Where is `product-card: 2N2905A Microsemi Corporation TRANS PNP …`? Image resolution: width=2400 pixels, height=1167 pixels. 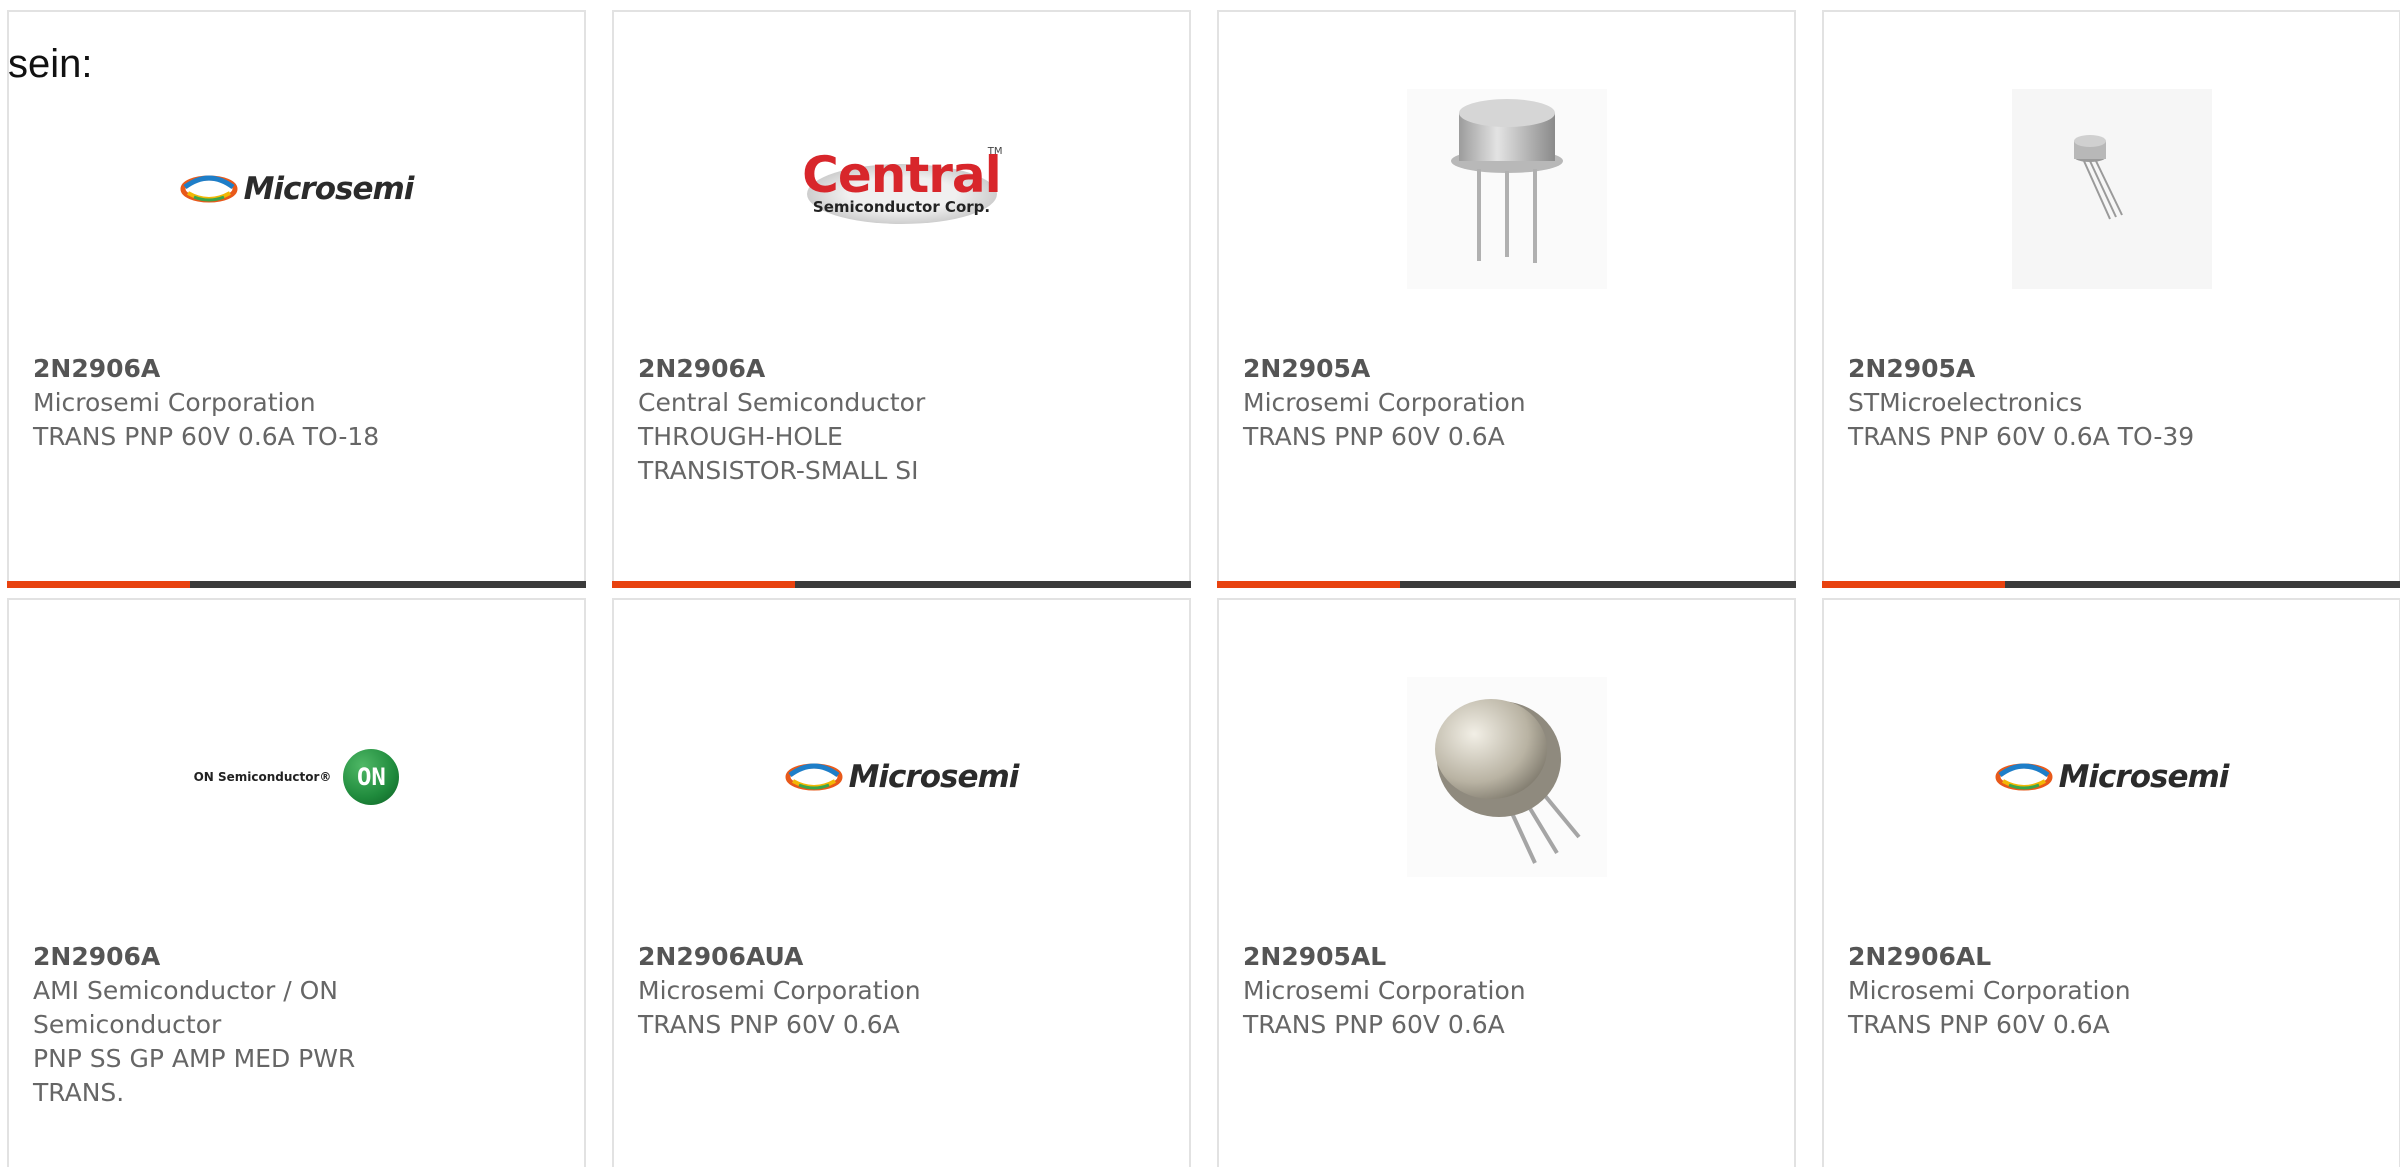
product-card: 2N2905A Microsemi Corporation TRANS PNP … is located at coordinates (1506, 299).